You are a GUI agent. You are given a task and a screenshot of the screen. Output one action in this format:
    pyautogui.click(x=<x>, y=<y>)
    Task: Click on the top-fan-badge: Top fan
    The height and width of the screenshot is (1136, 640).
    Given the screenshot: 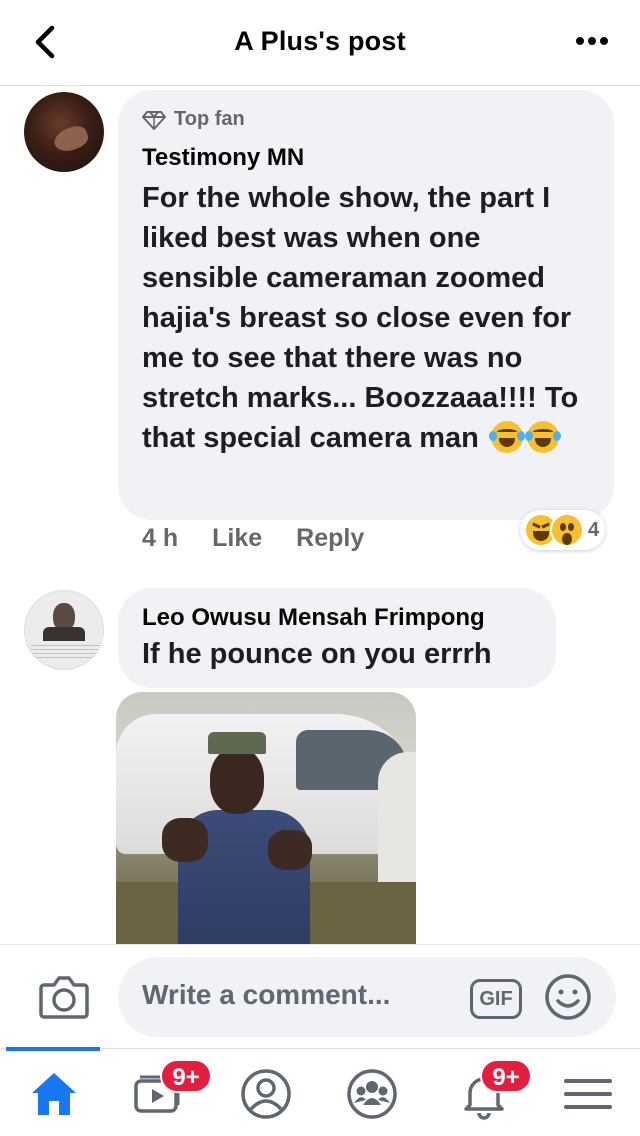 What is the action you would take?
    pyautogui.click(x=193, y=119)
    